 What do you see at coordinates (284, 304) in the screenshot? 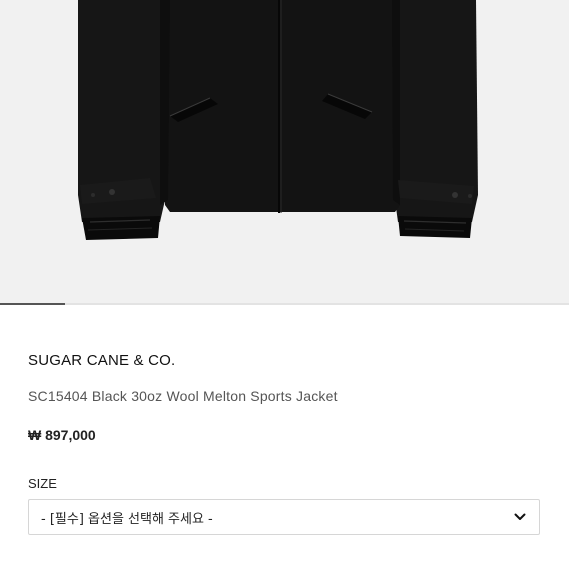
I see `gallery-progress-bar` at bounding box center [284, 304].